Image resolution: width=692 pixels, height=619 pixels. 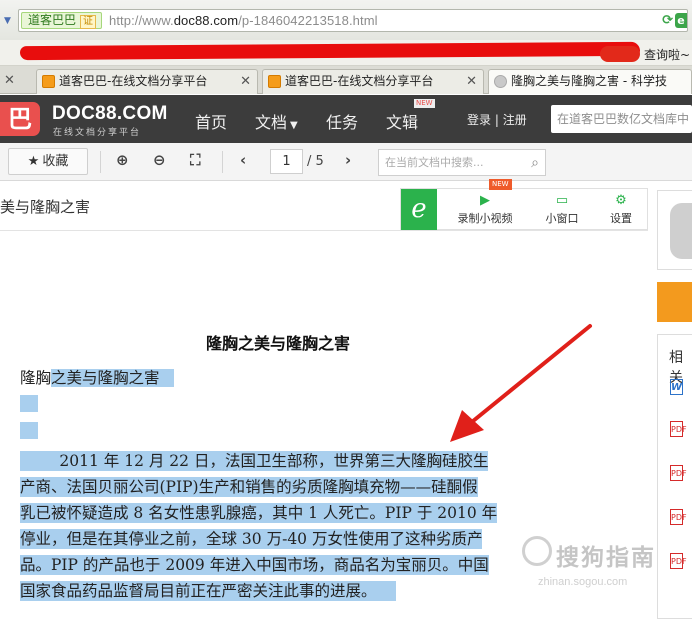 What do you see at coordinates (424, 103) in the screenshot?
I see `new-tag: NEW` at bounding box center [424, 103].